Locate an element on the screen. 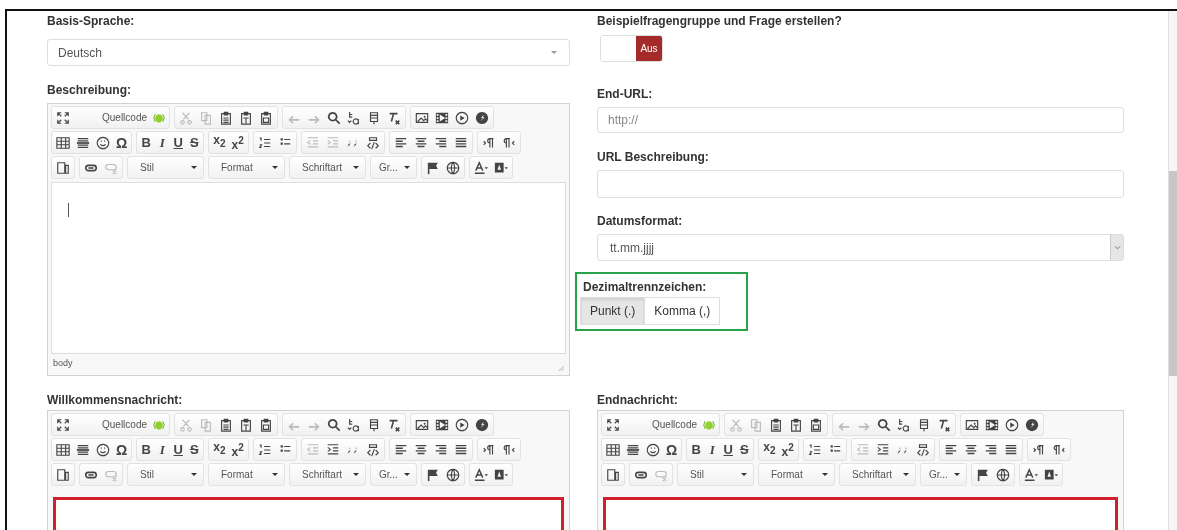 The image size is (1177, 530). left-to-right-icon is located at coordinates (488, 142).